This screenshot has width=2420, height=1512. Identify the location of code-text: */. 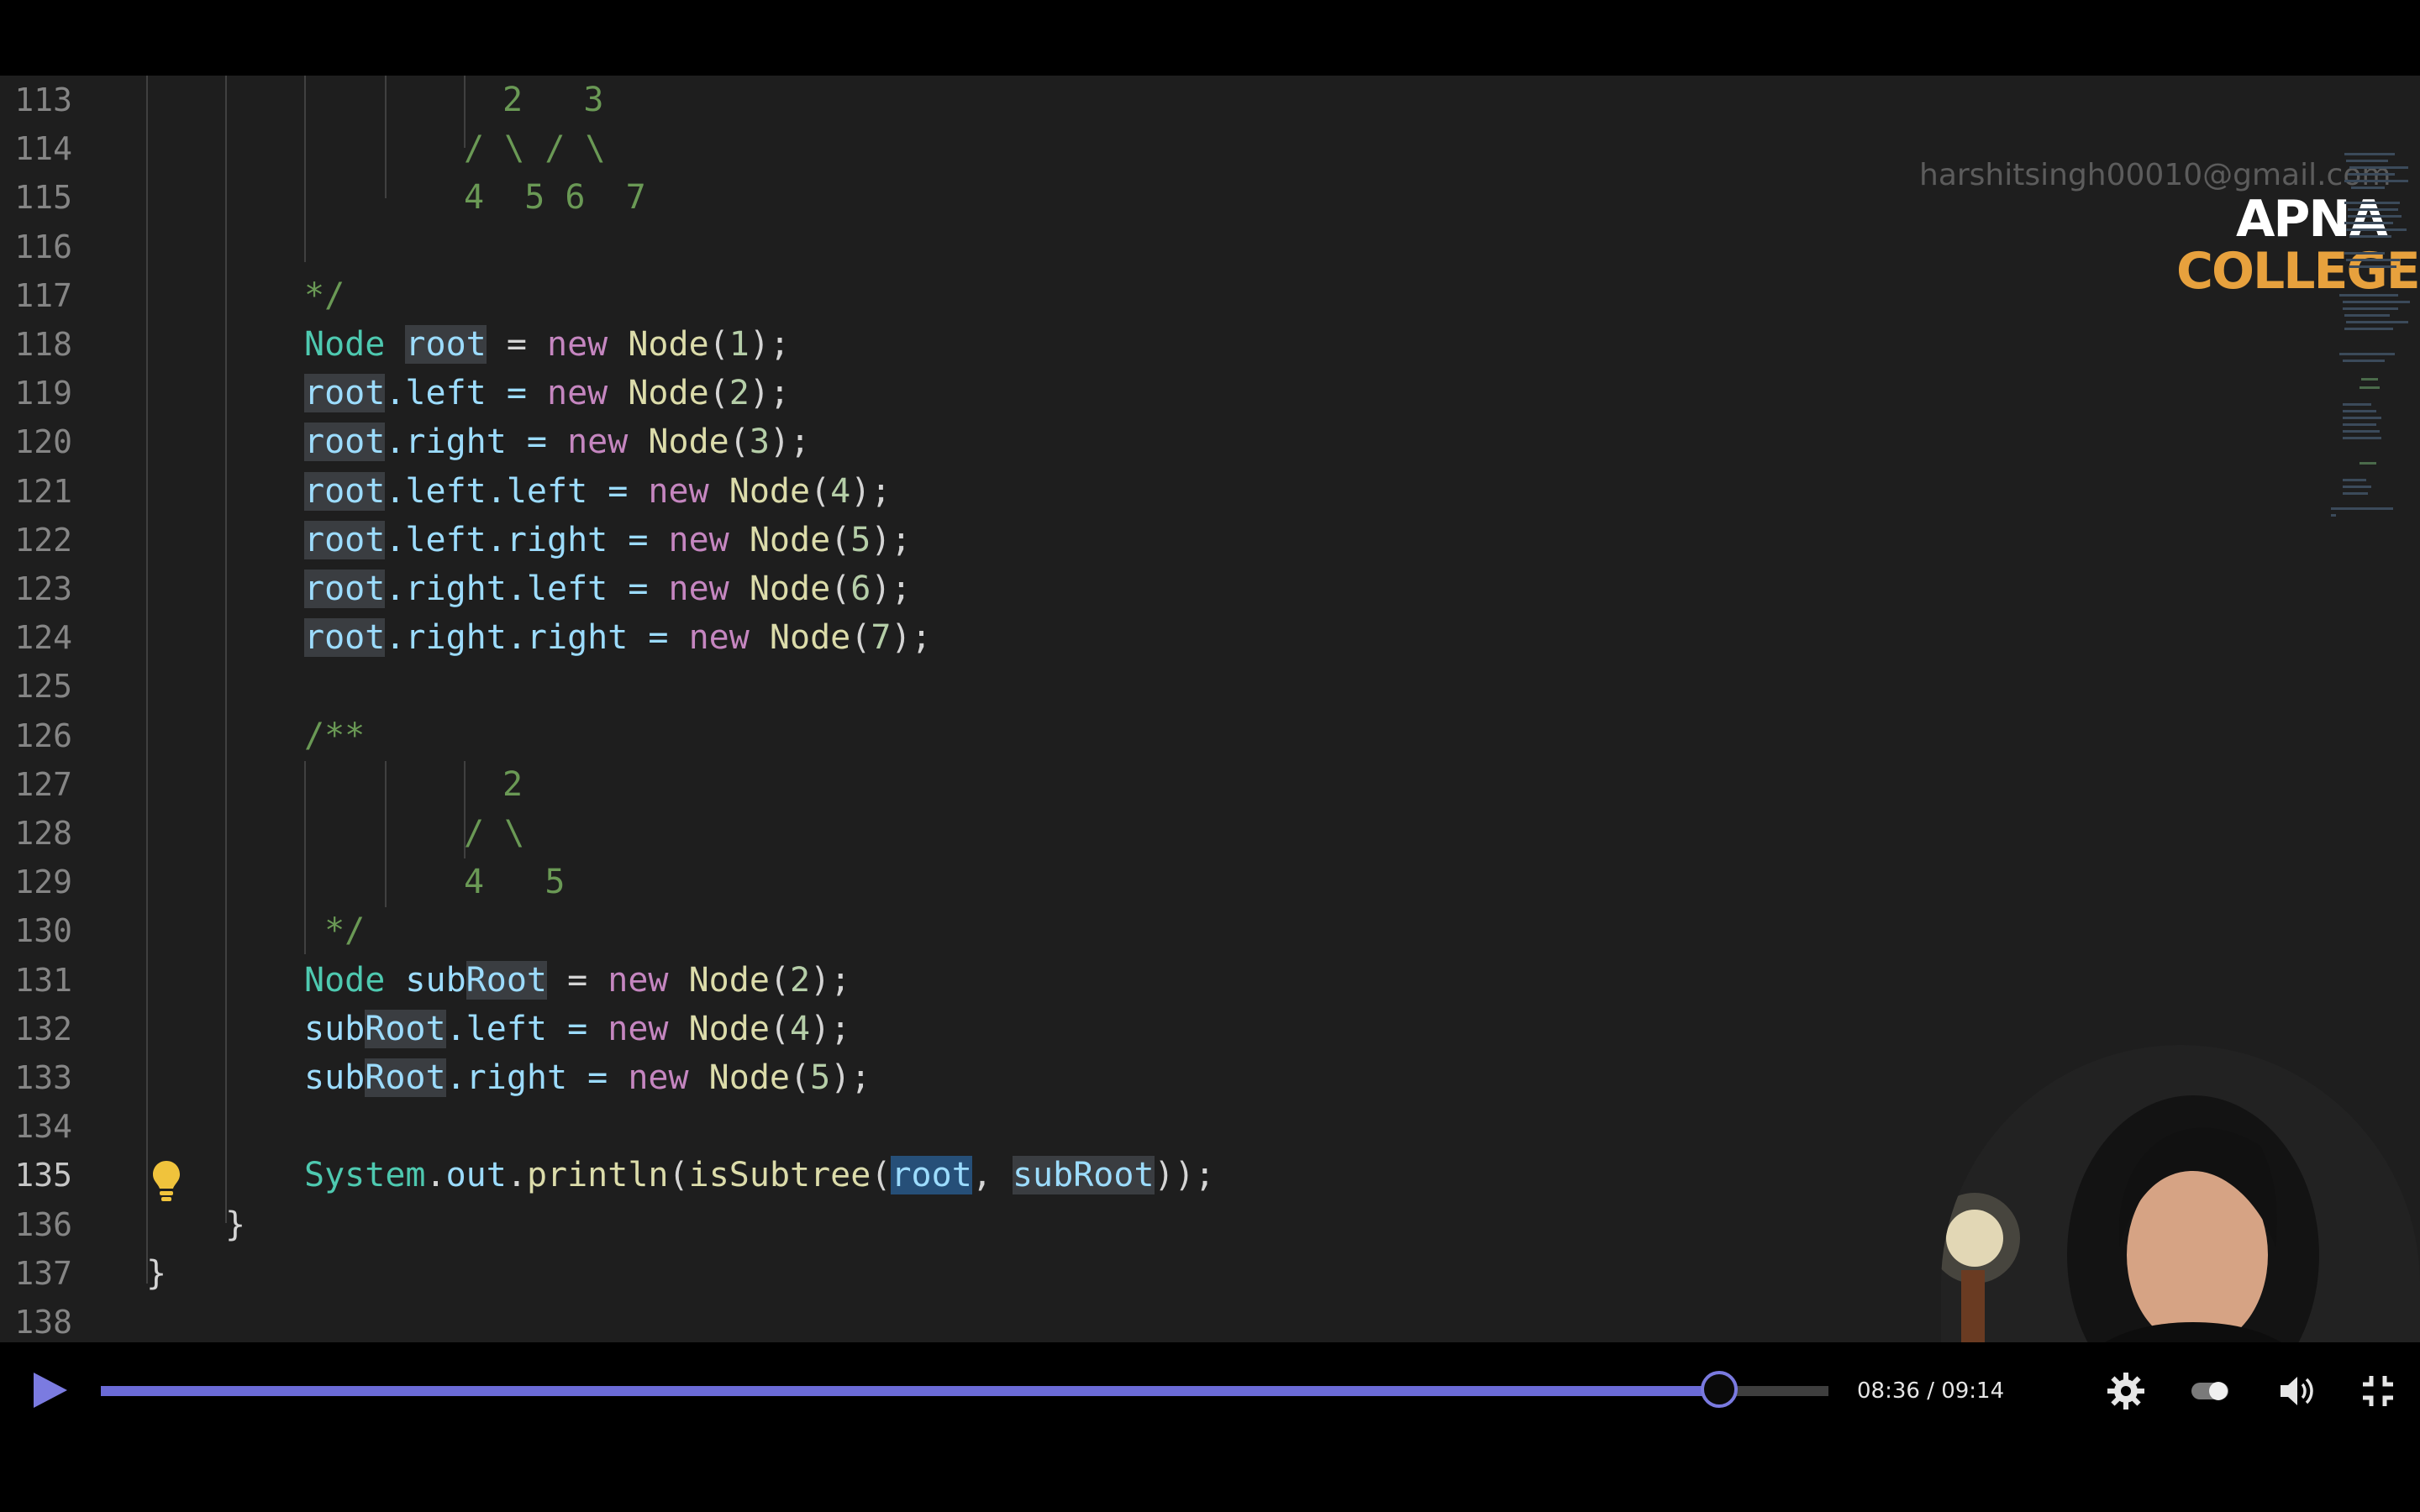
(324, 295).